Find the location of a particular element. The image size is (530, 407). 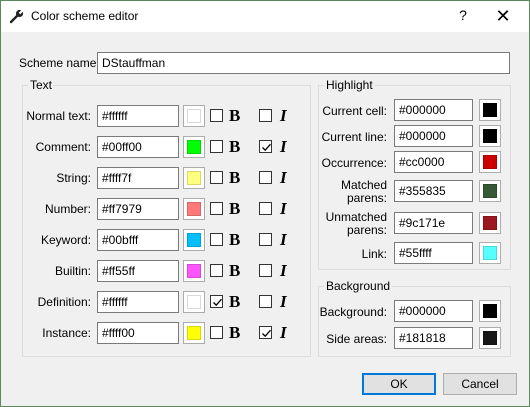

highlight-group-title: Highlight is located at coordinates (349, 85).